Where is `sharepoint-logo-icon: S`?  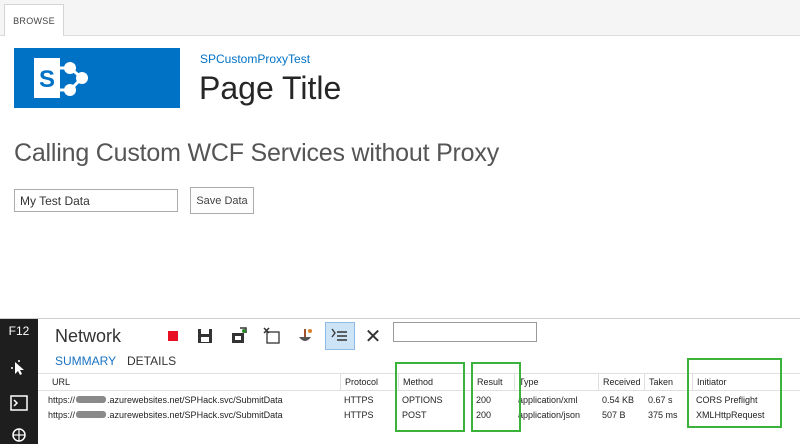
sharepoint-logo-icon: S is located at coordinates (61, 78).